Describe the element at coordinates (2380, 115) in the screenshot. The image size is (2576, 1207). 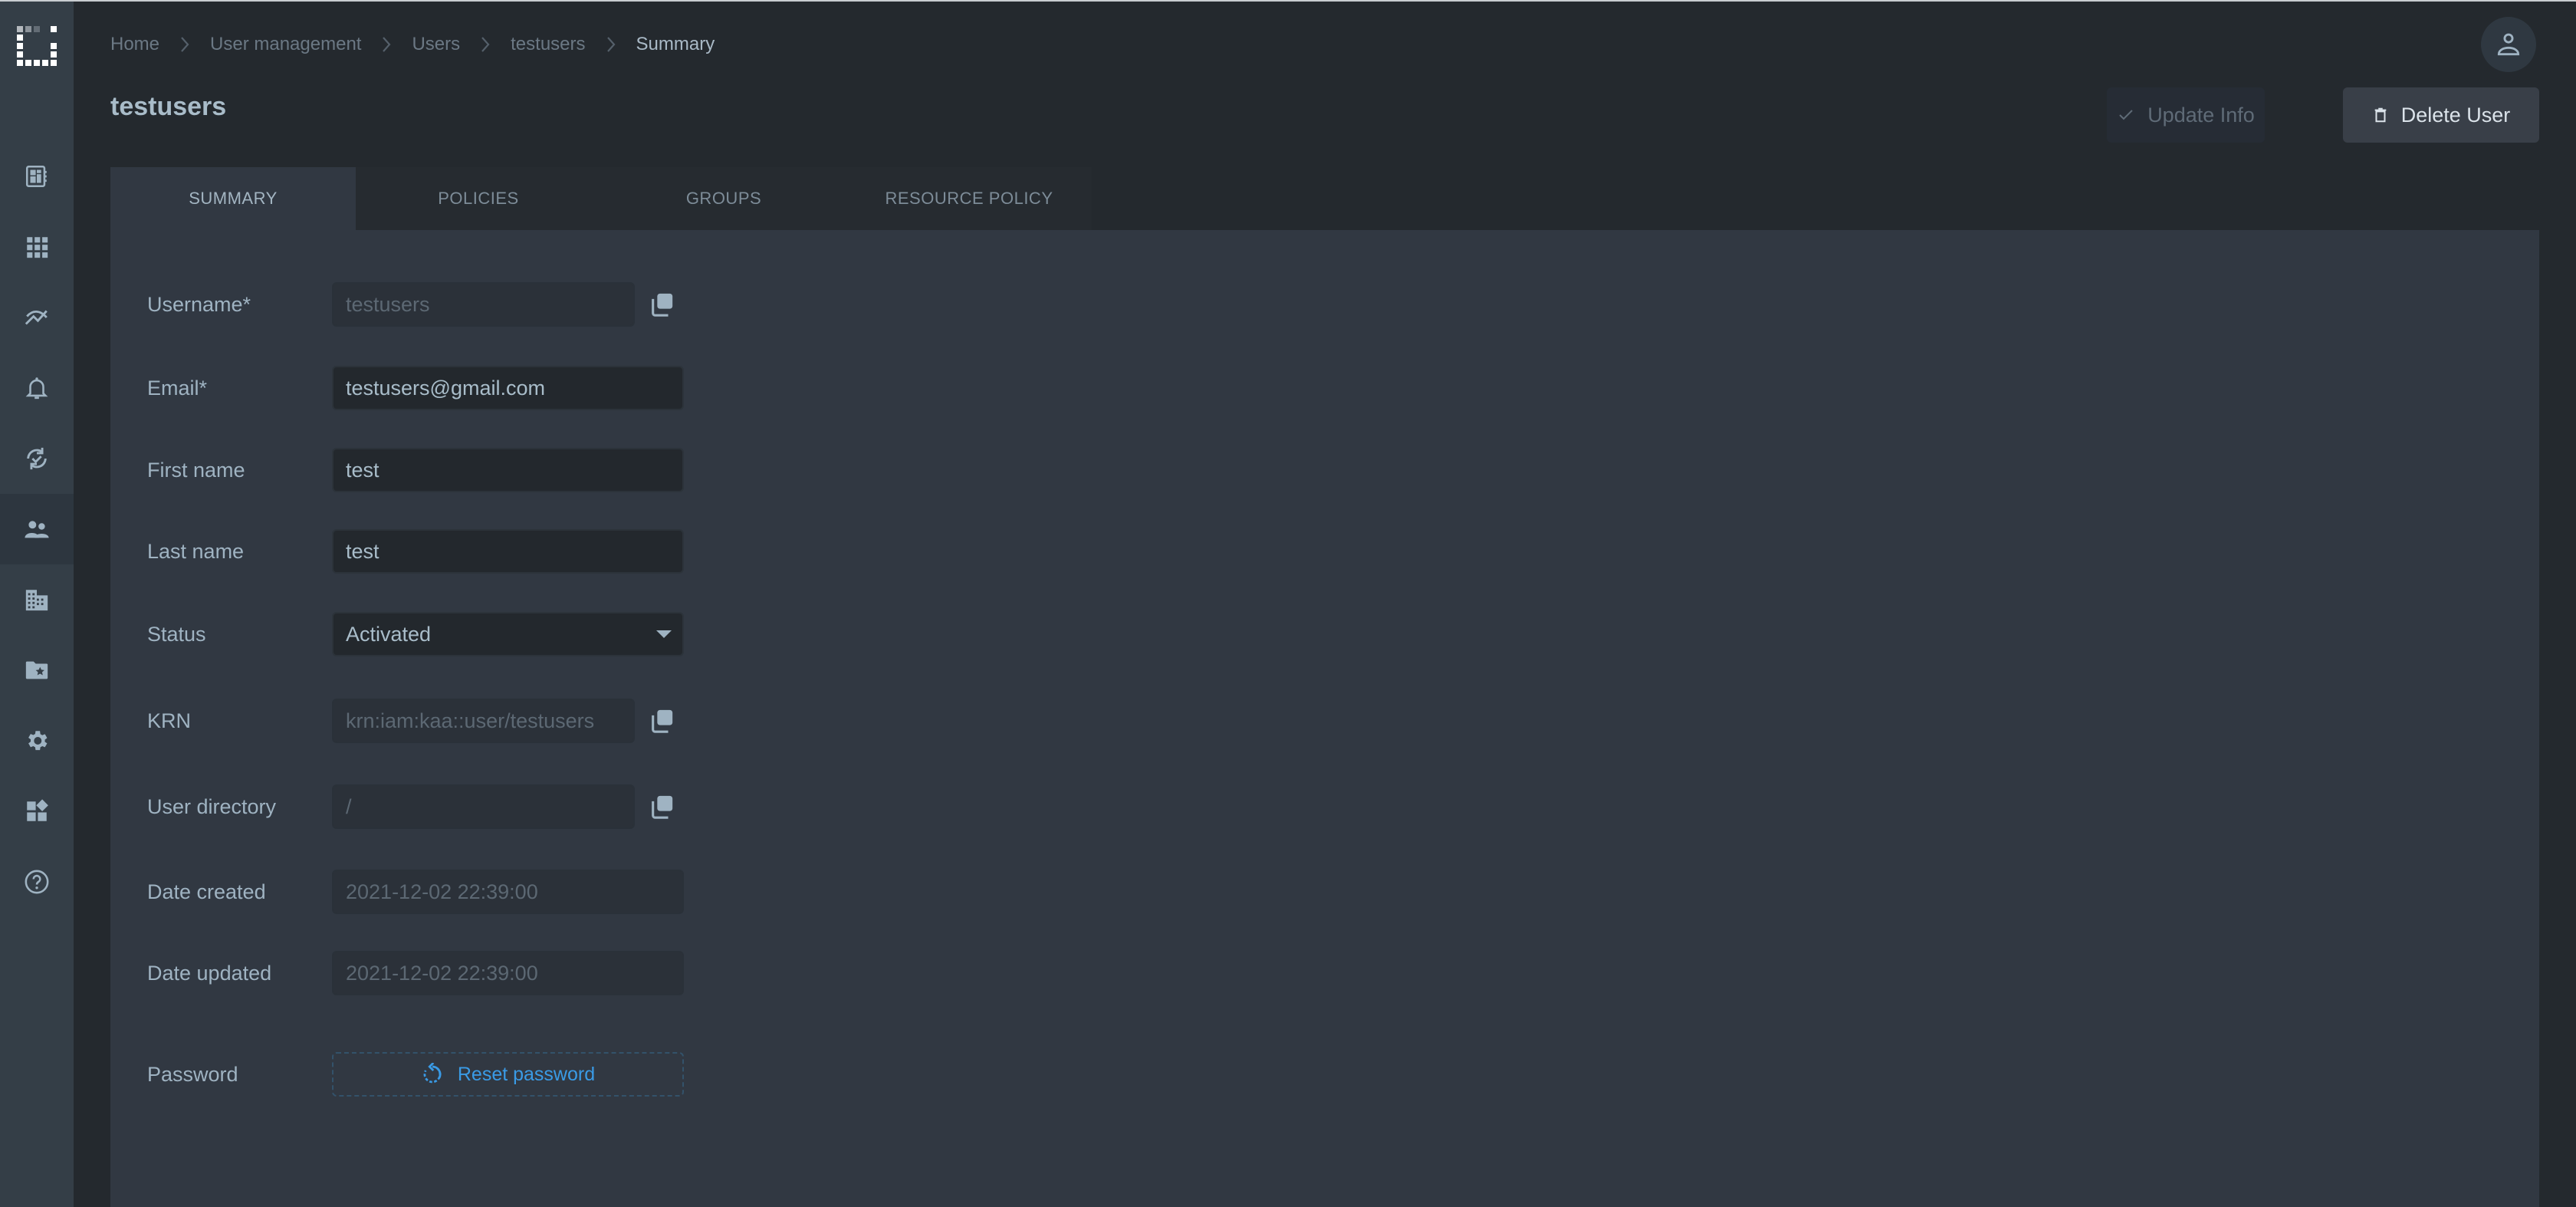
I see `trash-icon` at that location.